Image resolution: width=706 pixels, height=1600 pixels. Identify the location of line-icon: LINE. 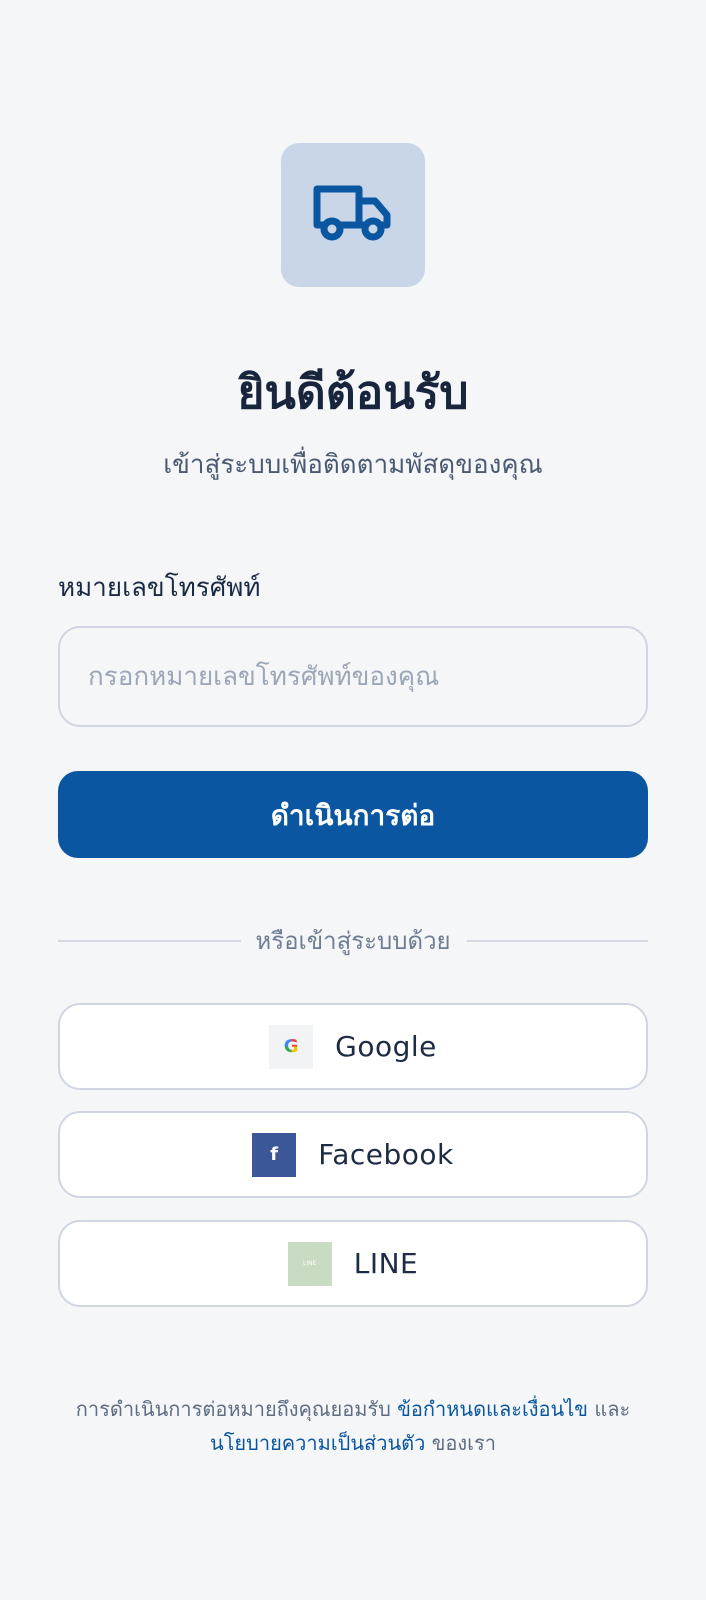
(309, 1263).